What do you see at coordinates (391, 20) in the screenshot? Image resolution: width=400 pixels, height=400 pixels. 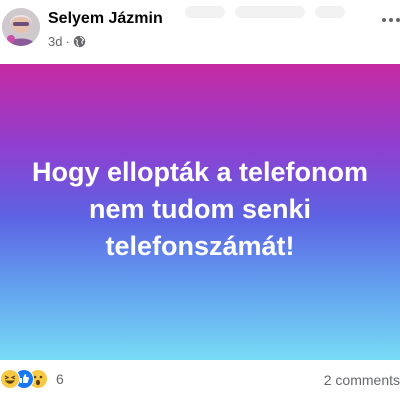 I see `more-options-icon` at bounding box center [391, 20].